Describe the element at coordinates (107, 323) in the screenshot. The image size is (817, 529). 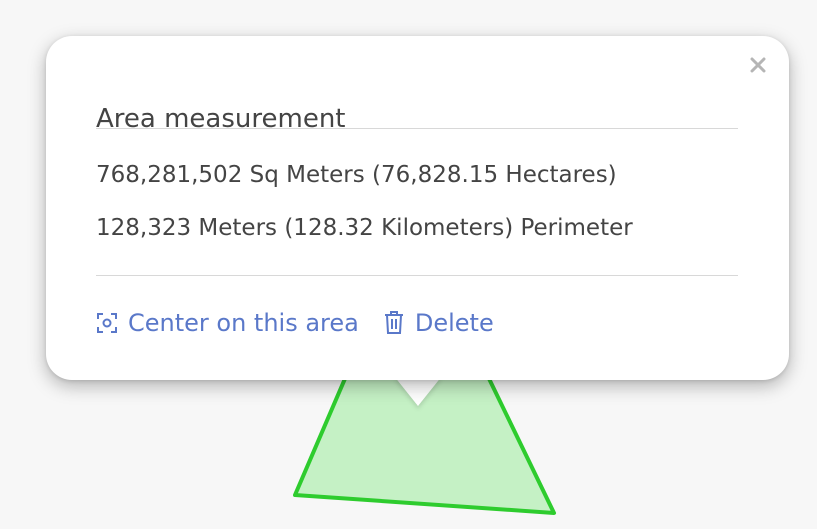
I see `center-focus-icon` at that location.